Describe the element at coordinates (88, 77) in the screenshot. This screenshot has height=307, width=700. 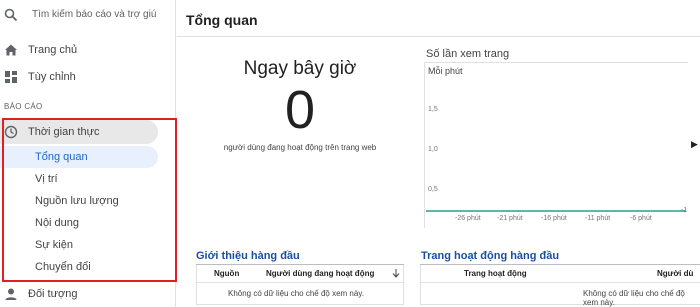
I see `sidebar-item-customize: Tùy chỉnh` at that location.